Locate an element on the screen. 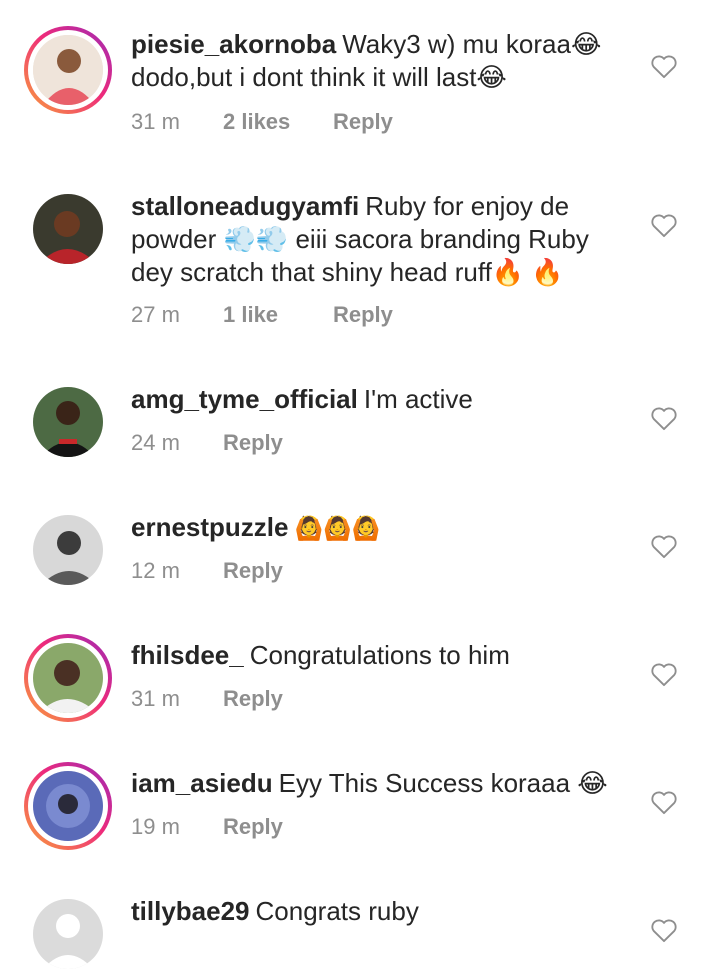 The image size is (720, 978). comment-meta: 12 m Reply is located at coordinates (207, 571).